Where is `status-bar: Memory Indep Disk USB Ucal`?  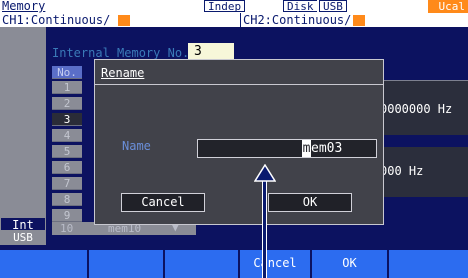 status-bar: Memory Indep Disk USB Ucal is located at coordinates (234, 6).